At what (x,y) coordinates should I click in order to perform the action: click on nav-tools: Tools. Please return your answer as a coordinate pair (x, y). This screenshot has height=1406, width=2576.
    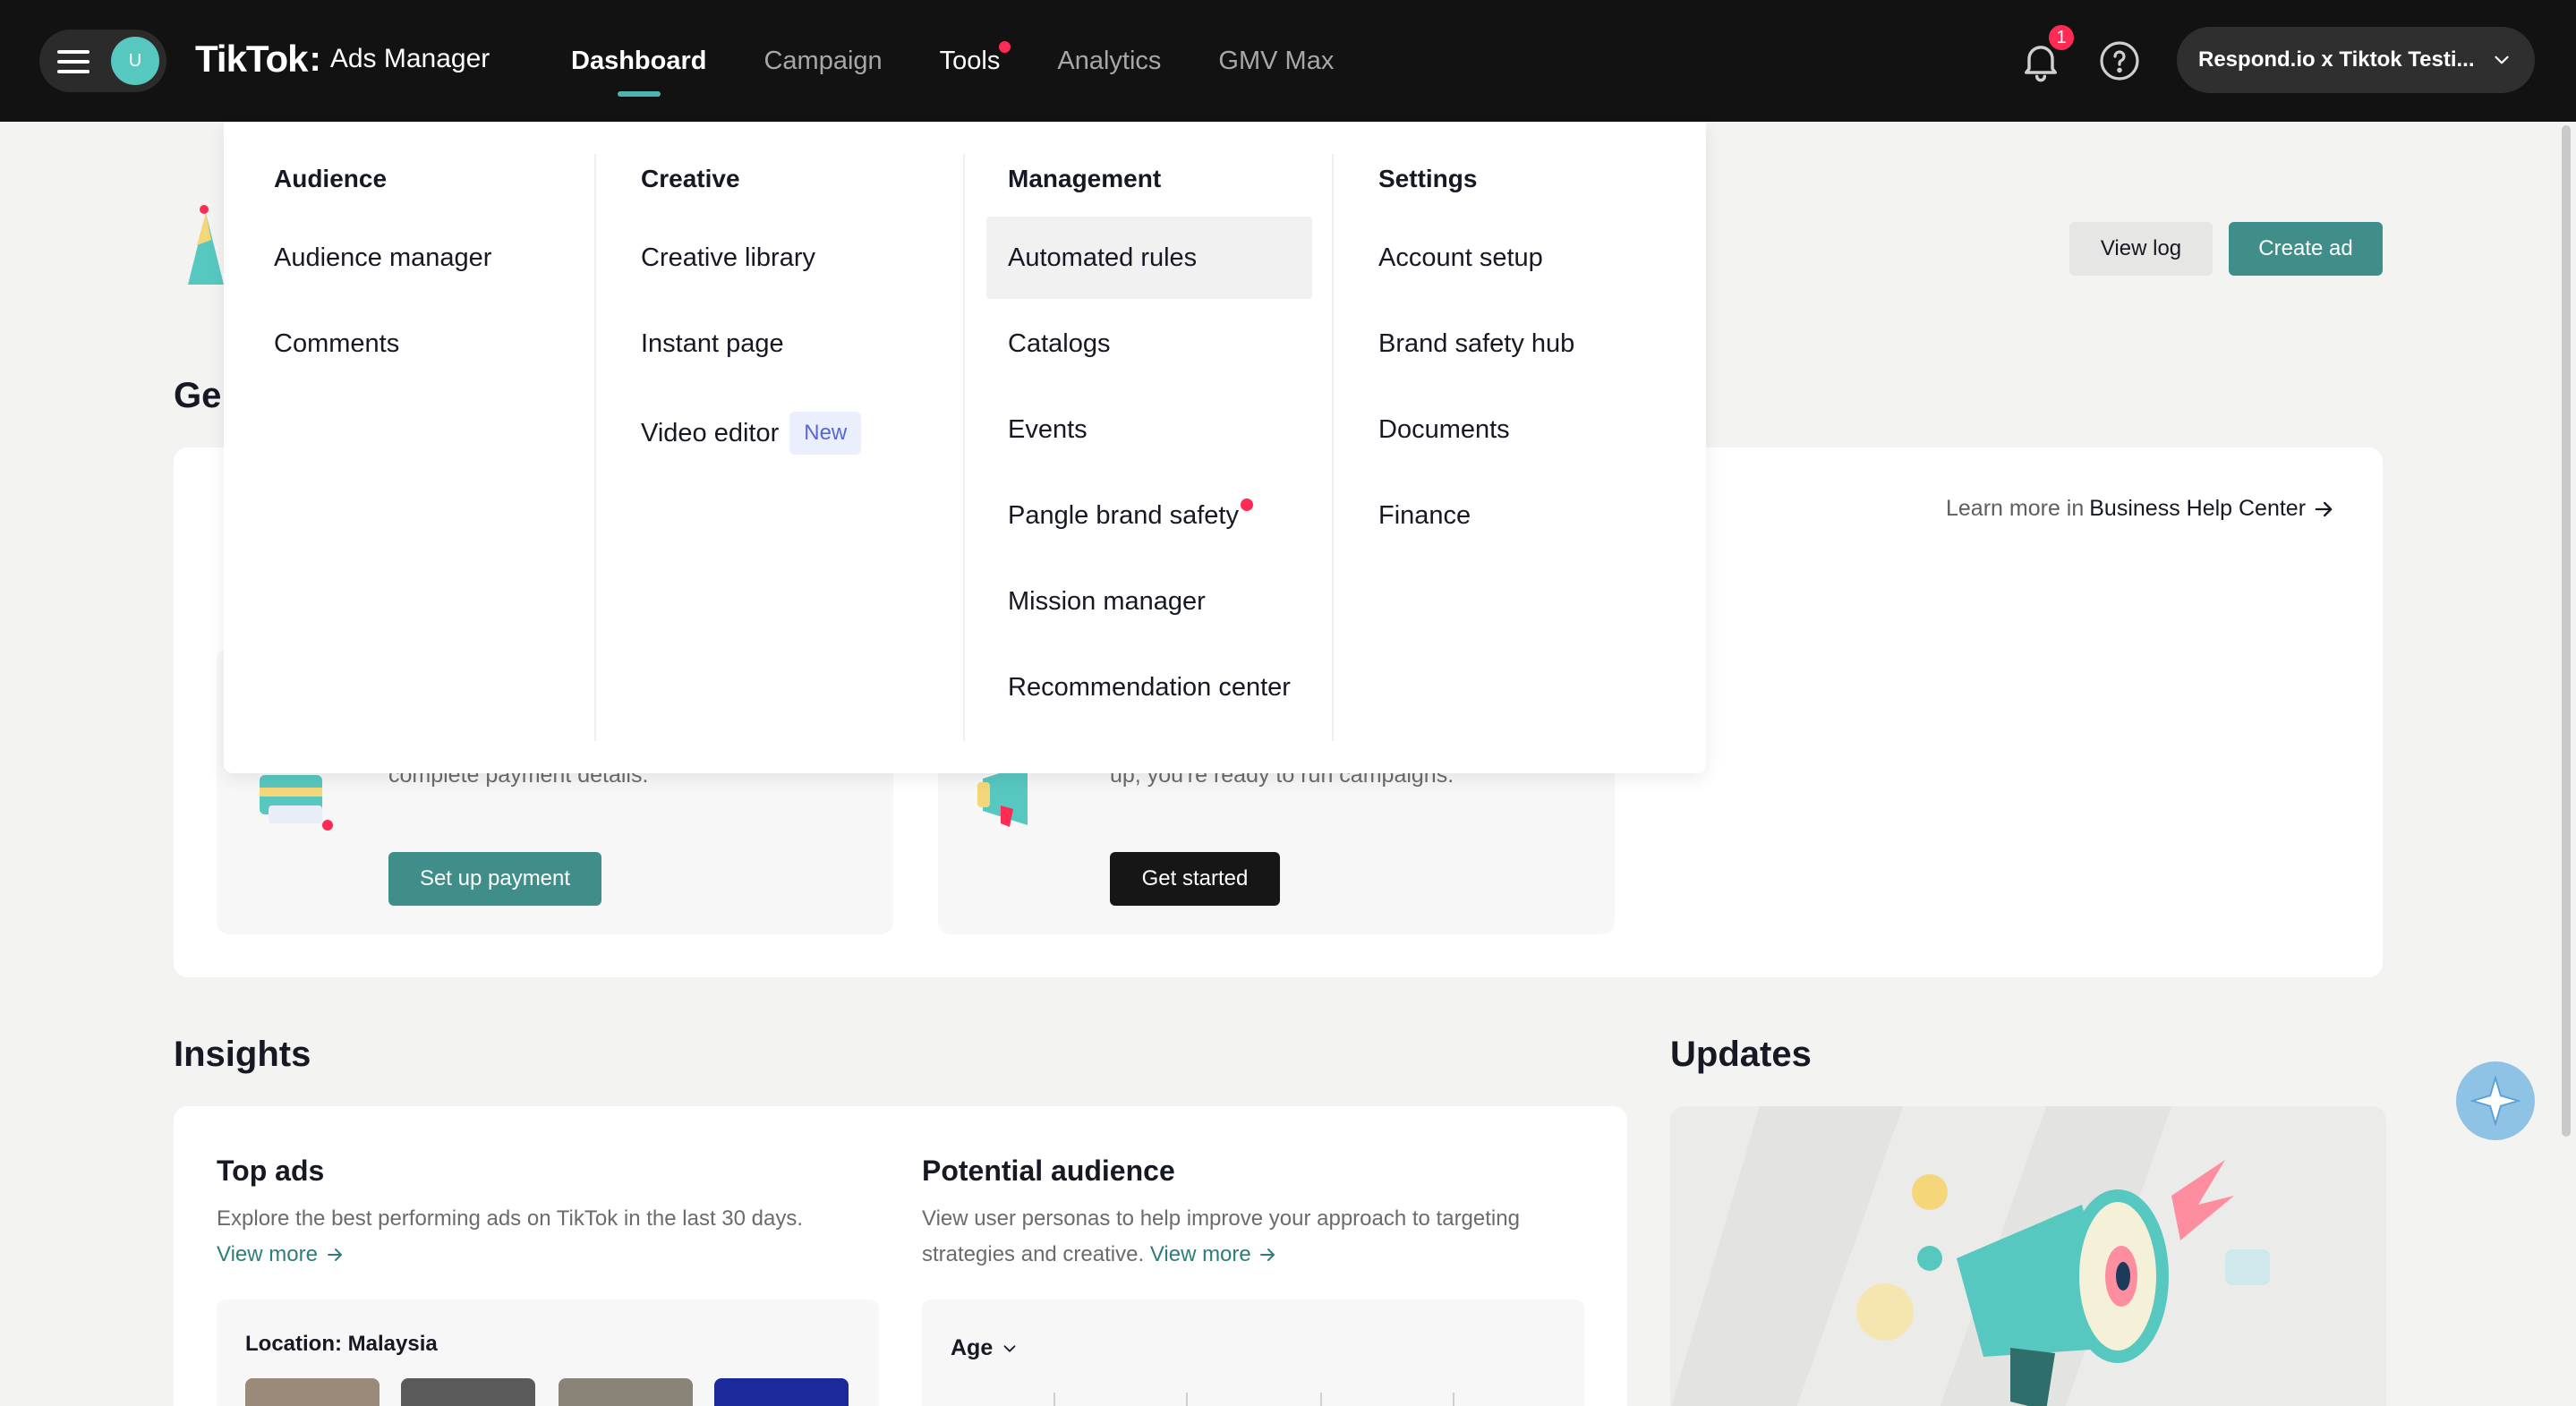
    Looking at the image, I should click on (975, 61).